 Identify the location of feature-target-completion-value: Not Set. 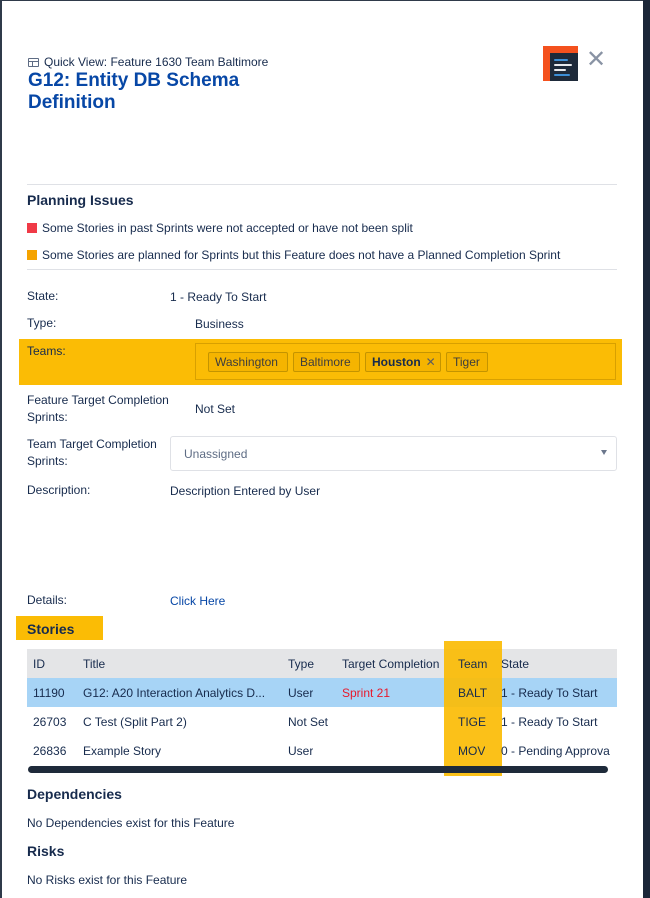
(215, 409).